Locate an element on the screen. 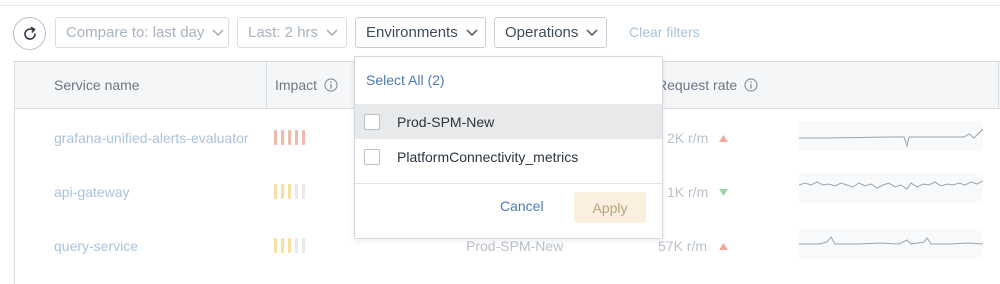 Image resolution: width=1000 pixels, height=284 pixels. environment-option: PlatformConnectivity_metrics is located at coordinates (508, 156).